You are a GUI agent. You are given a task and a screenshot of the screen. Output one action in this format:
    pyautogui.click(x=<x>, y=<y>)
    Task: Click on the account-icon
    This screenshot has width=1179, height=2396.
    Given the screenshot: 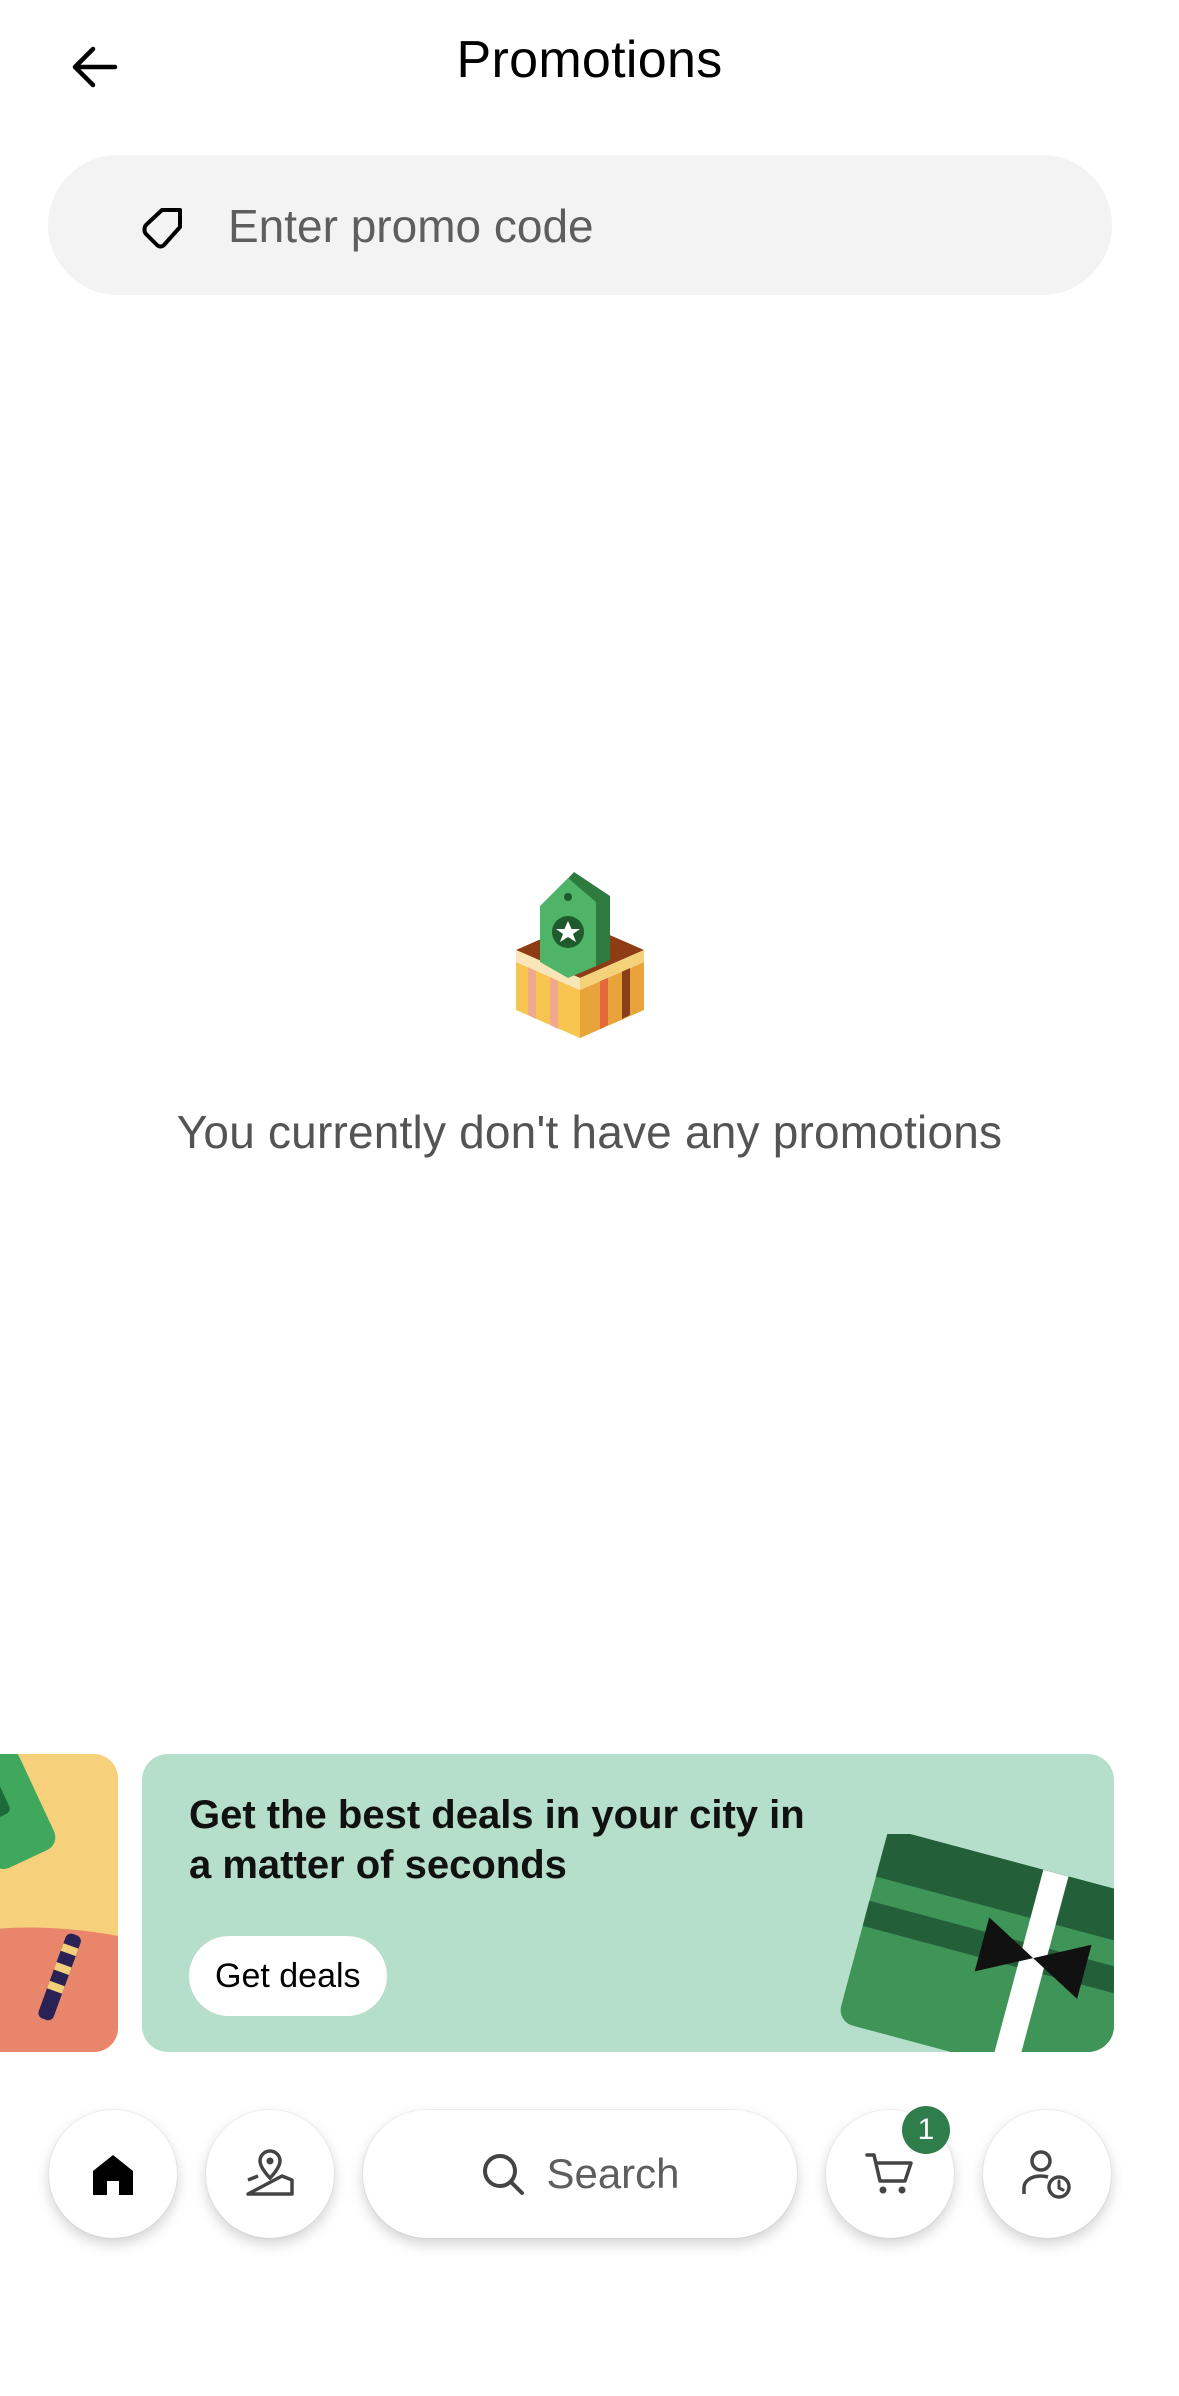 What is the action you would take?
    pyautogui.click(x=1046, y=2174)
    